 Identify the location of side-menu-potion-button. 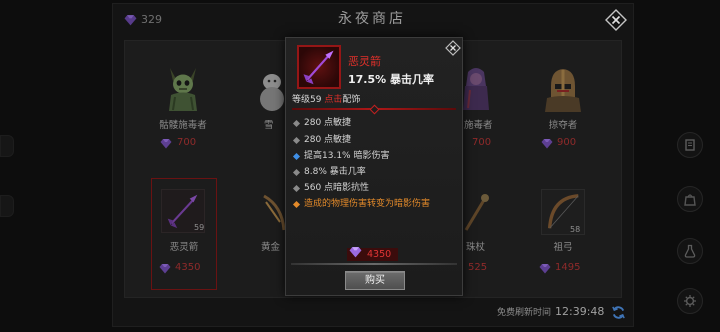
(690, 251).